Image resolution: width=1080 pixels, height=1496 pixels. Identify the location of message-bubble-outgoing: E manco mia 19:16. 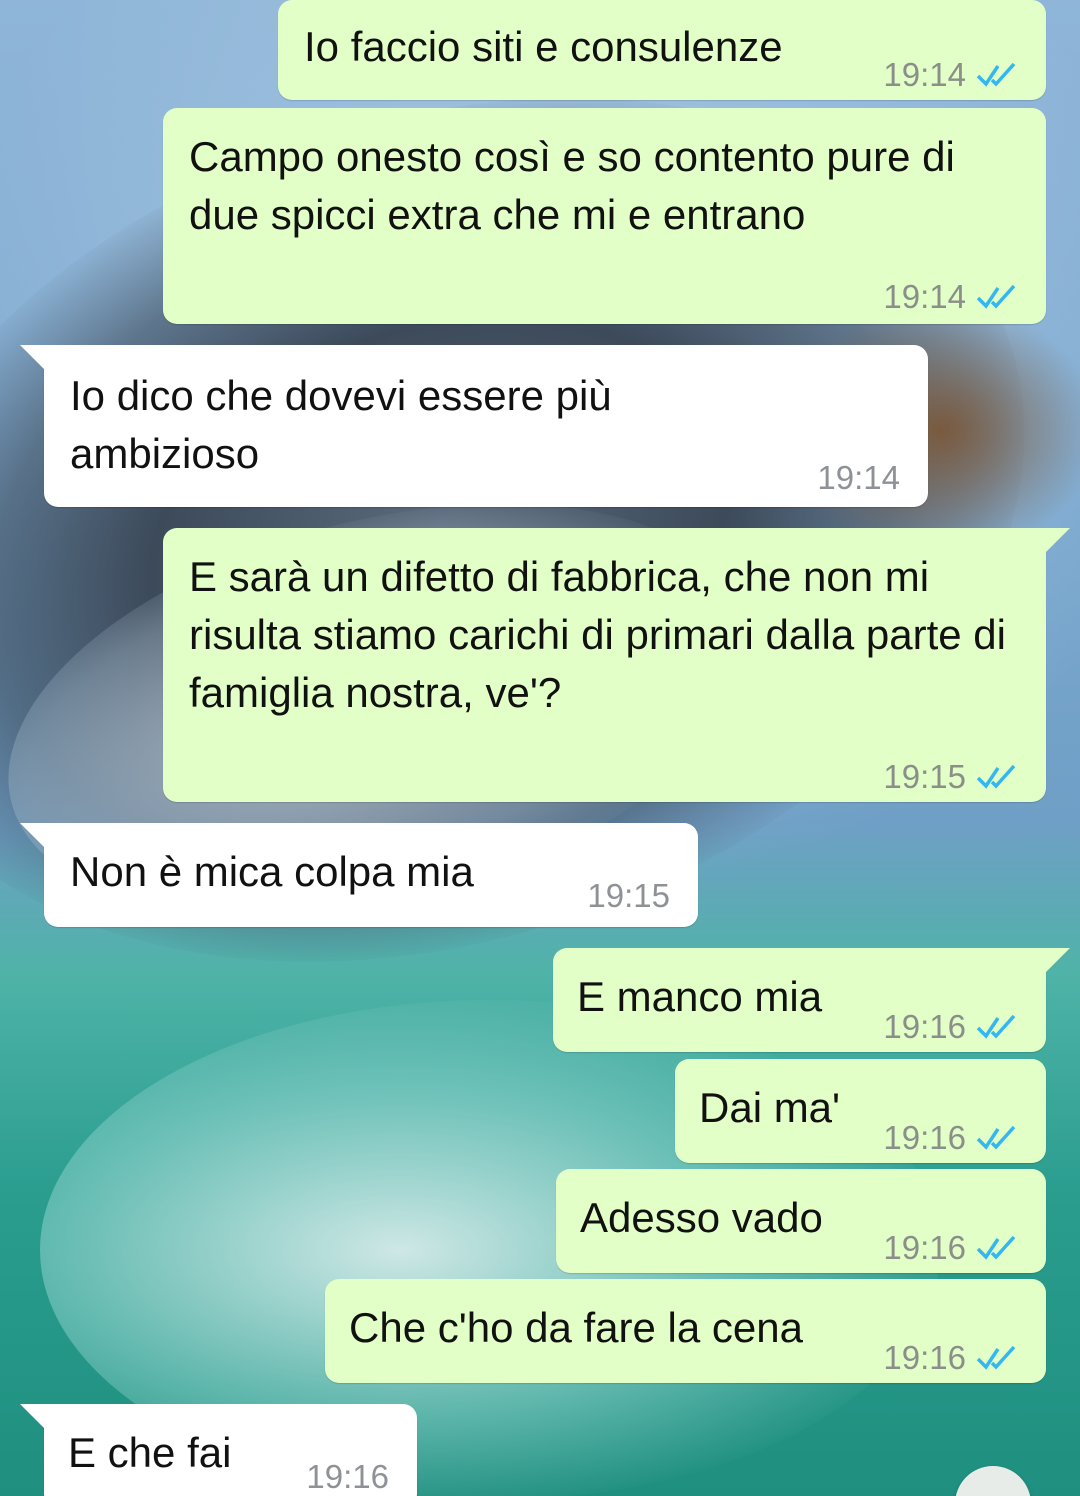
(811, 1000).